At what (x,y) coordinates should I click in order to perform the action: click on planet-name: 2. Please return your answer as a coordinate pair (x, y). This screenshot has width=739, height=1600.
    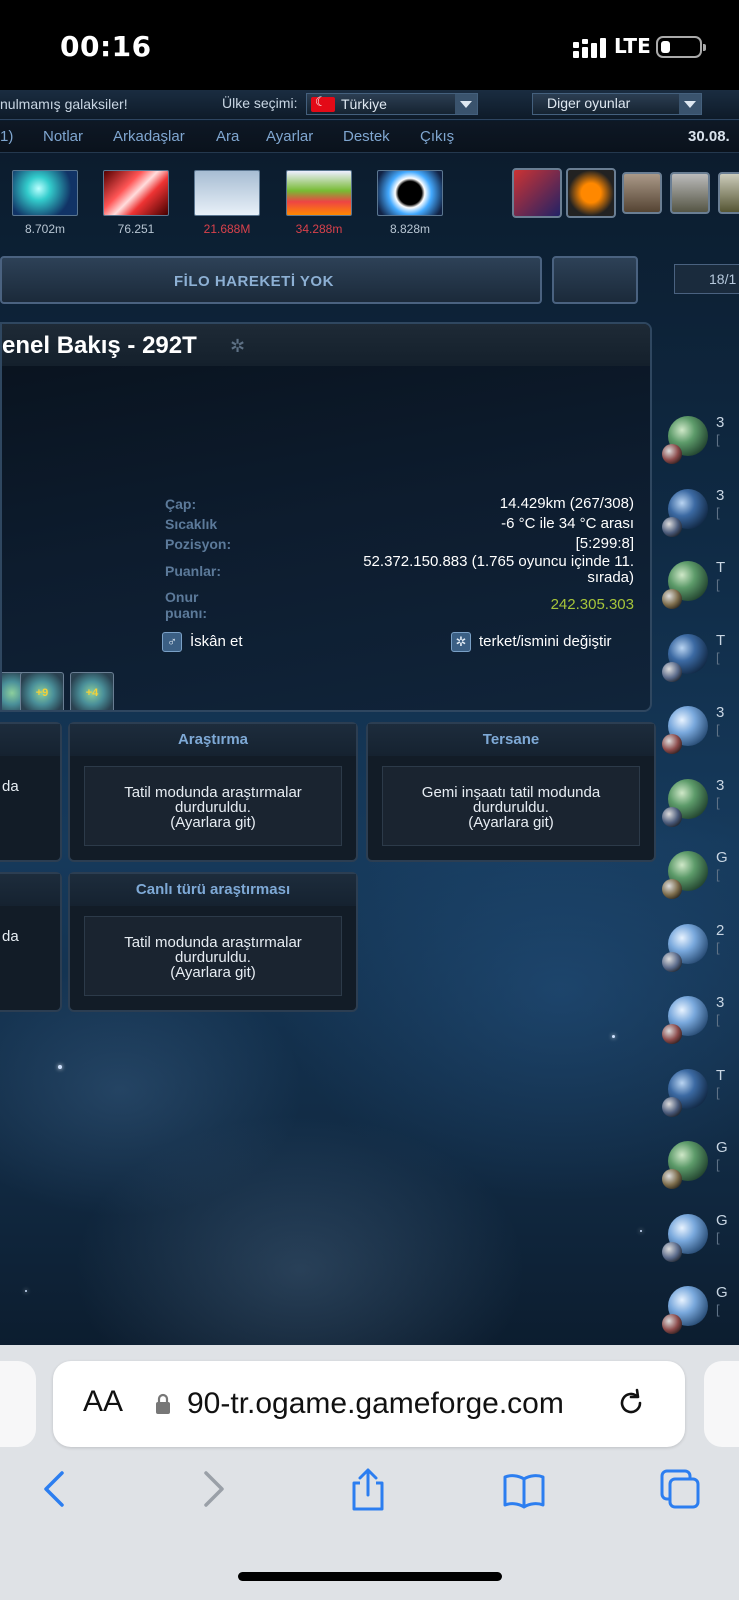
    Looking at the image, I should click on (720, 930).